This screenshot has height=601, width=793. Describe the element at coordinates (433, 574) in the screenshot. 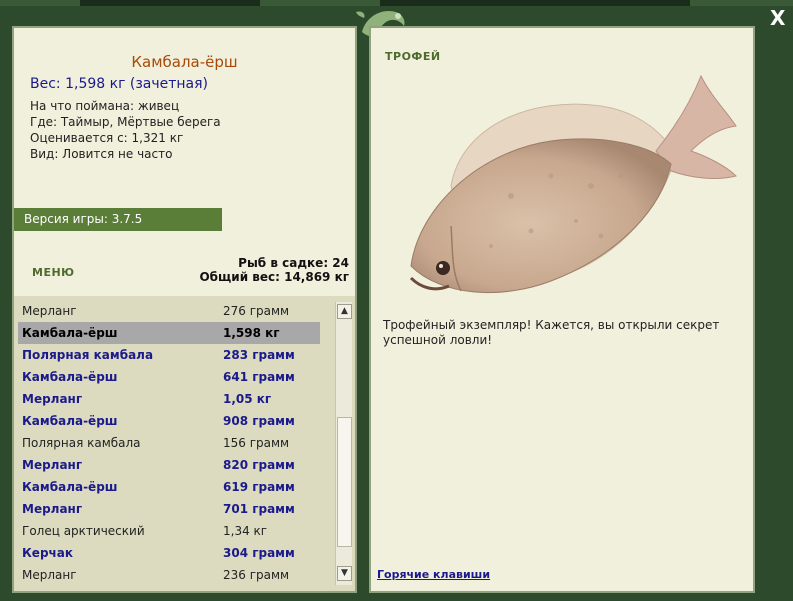

I see `hotkeys-link: Горячие клавиши` at that location.